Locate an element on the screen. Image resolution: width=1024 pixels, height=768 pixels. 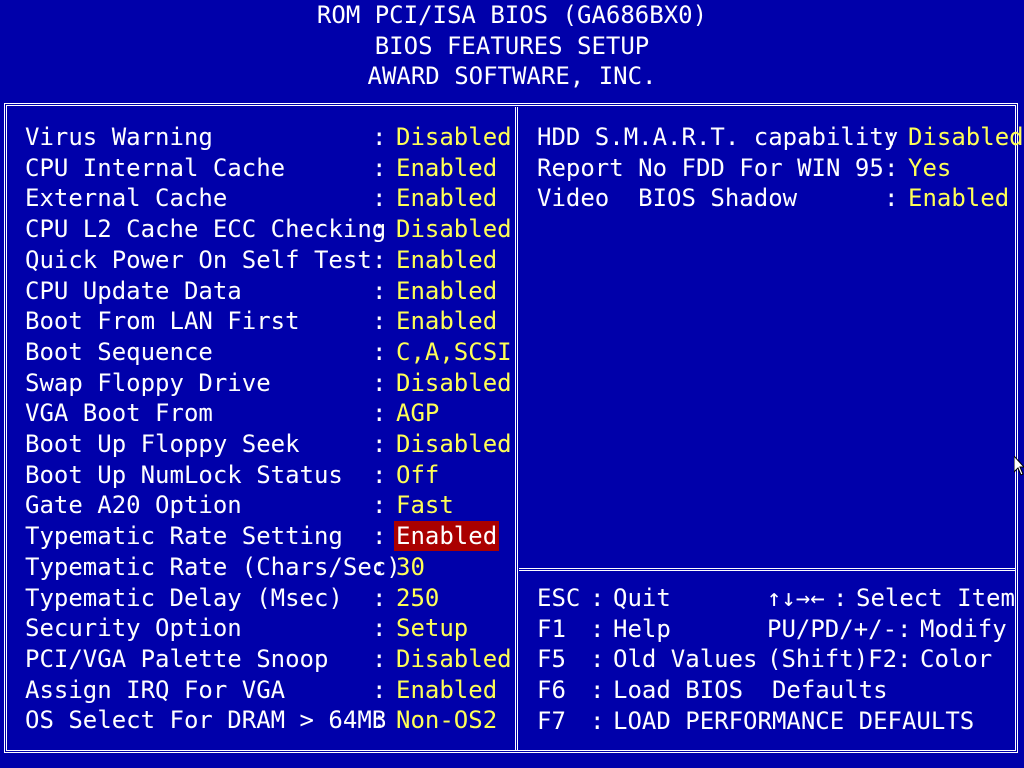
bios-section-title: BIOS FEATURES SETUP is located at coordinates (512, 45).